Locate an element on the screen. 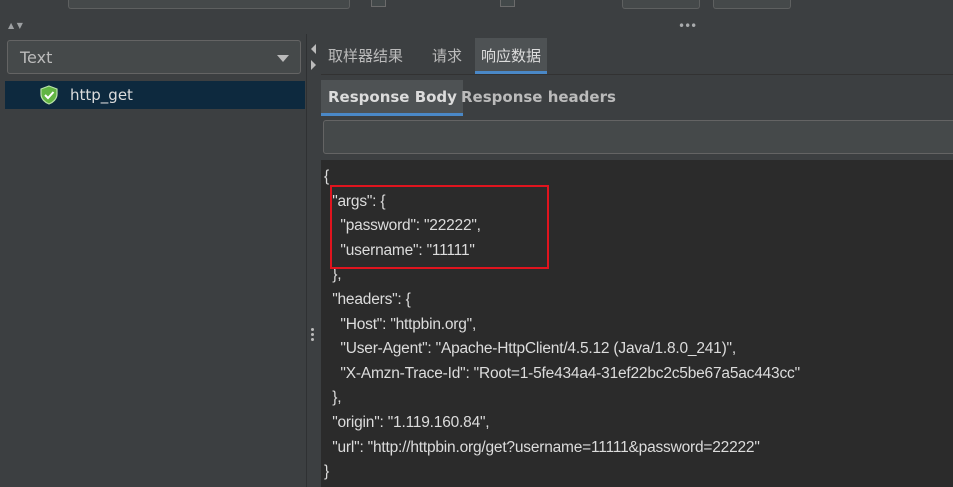 This screenshot has width=953, height=487. response-body-line: "origin": "1.119.160.84", is located at coordinates (407, 422).